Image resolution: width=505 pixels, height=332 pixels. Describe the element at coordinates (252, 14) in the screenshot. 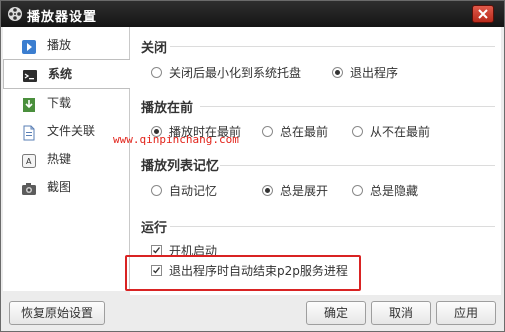

I see `title-bar: 播放器设置` at that location.